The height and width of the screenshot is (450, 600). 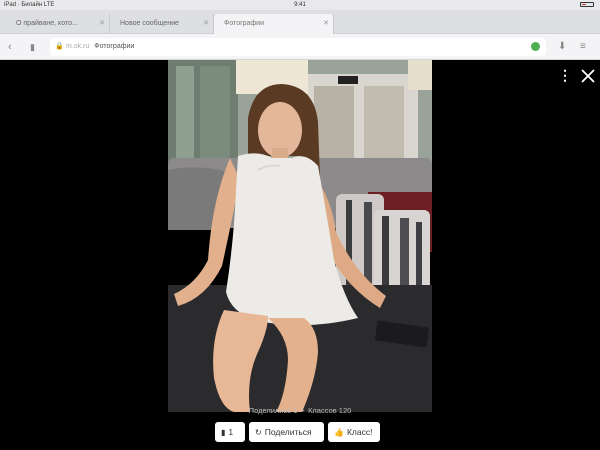 I want to click on download-icon: ⬇, so click(x=562, y=46).